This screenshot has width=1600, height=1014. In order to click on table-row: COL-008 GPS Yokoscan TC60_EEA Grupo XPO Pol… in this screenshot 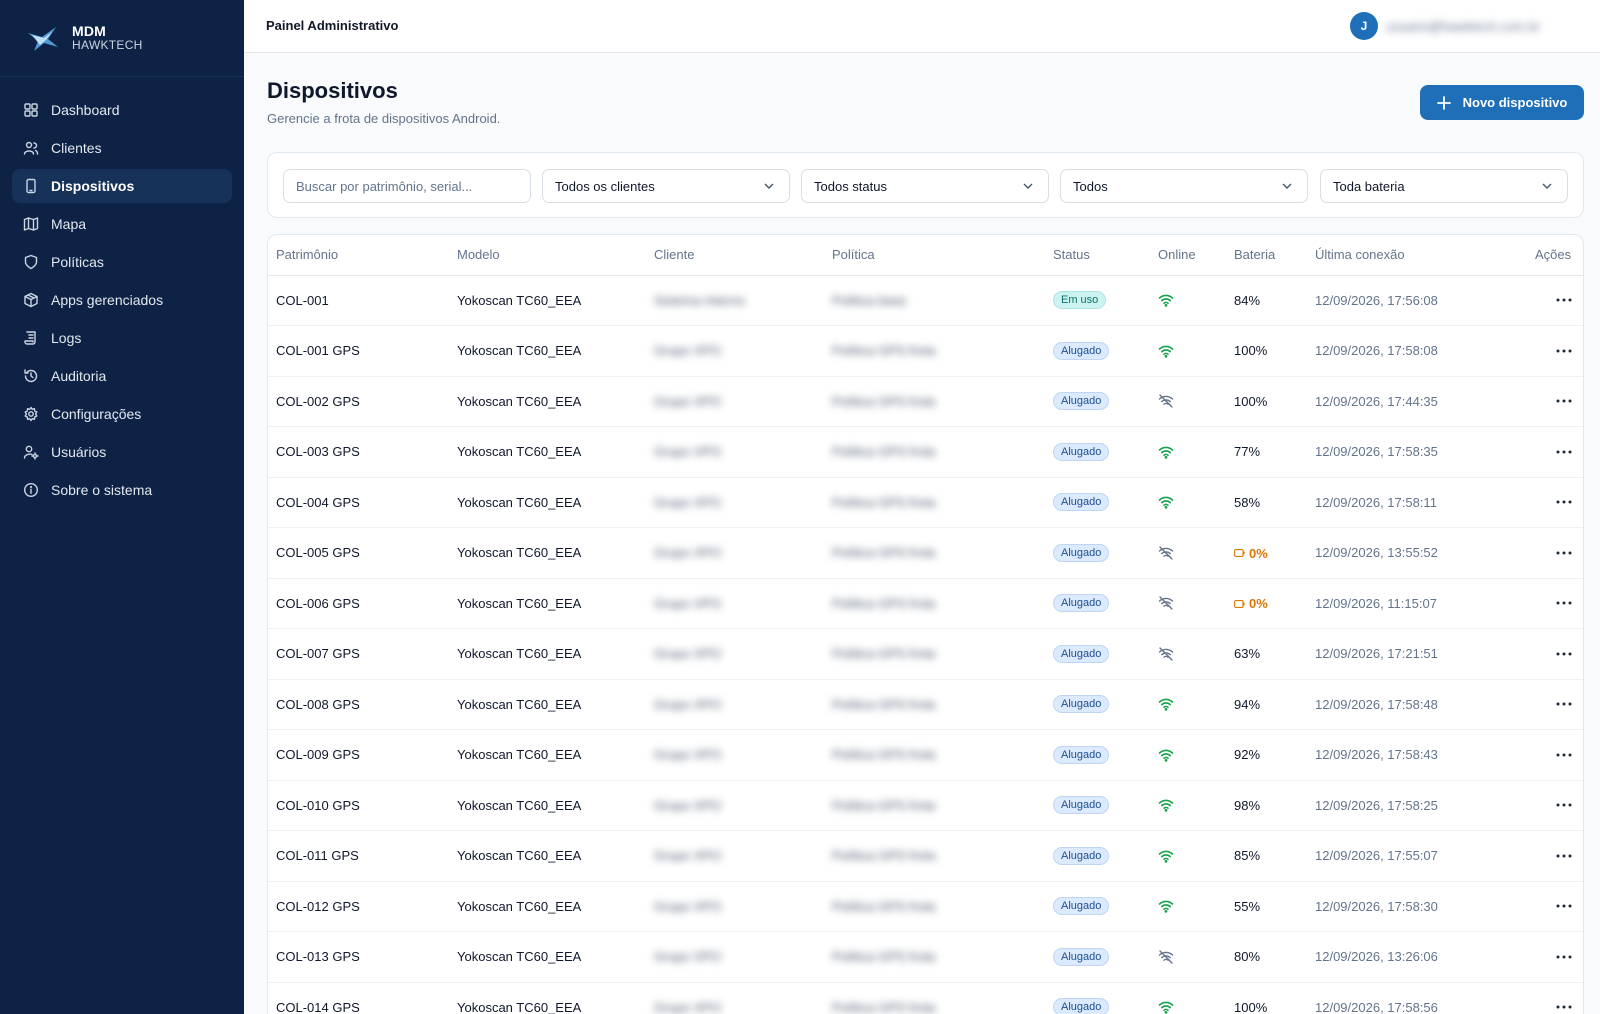, I will do `click(925, 704)`.